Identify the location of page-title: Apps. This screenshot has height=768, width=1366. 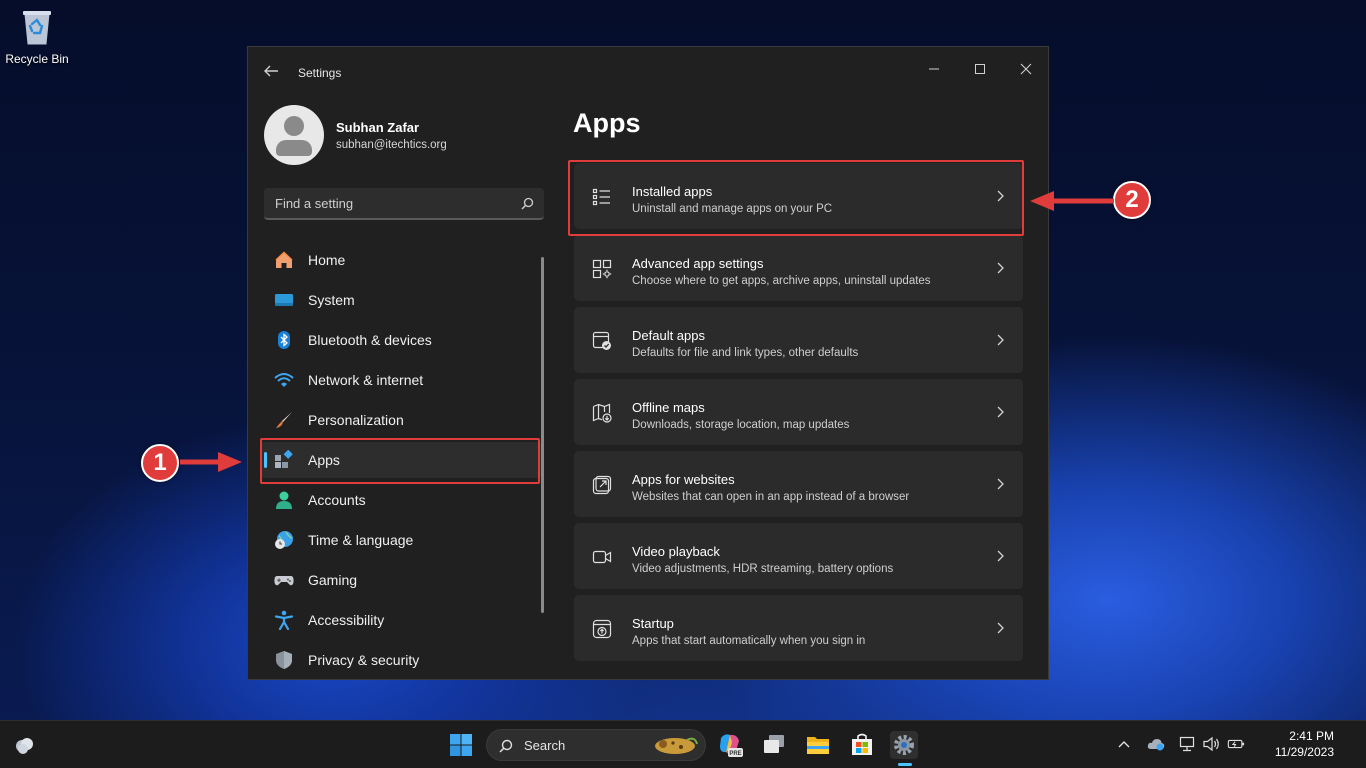
(607, 123).